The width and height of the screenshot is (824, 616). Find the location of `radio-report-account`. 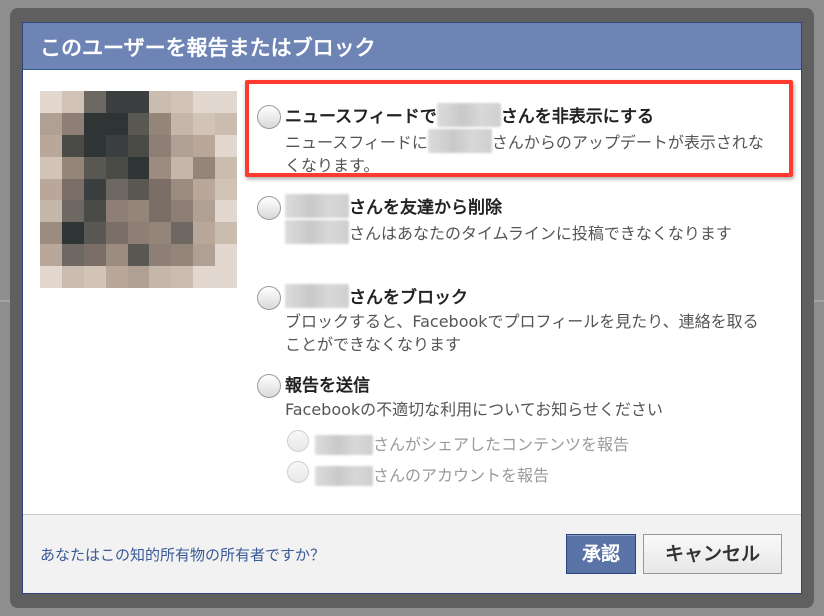

radio-report-account is located at coordinates (298, 472).